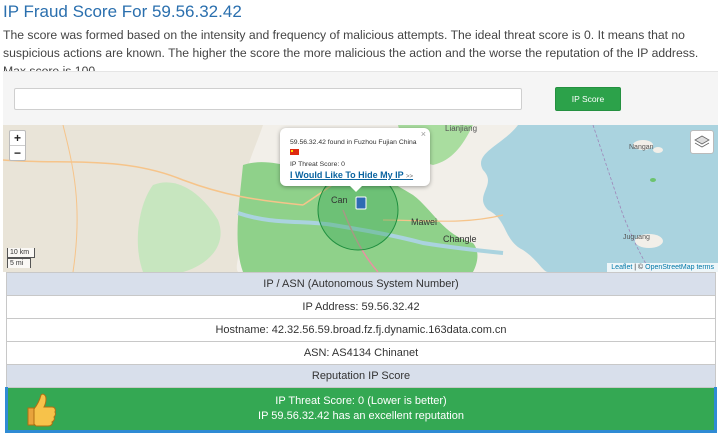 This screenshot has width=720, height=440. I want to click on thumbs-up-icon, so click(41, 410).